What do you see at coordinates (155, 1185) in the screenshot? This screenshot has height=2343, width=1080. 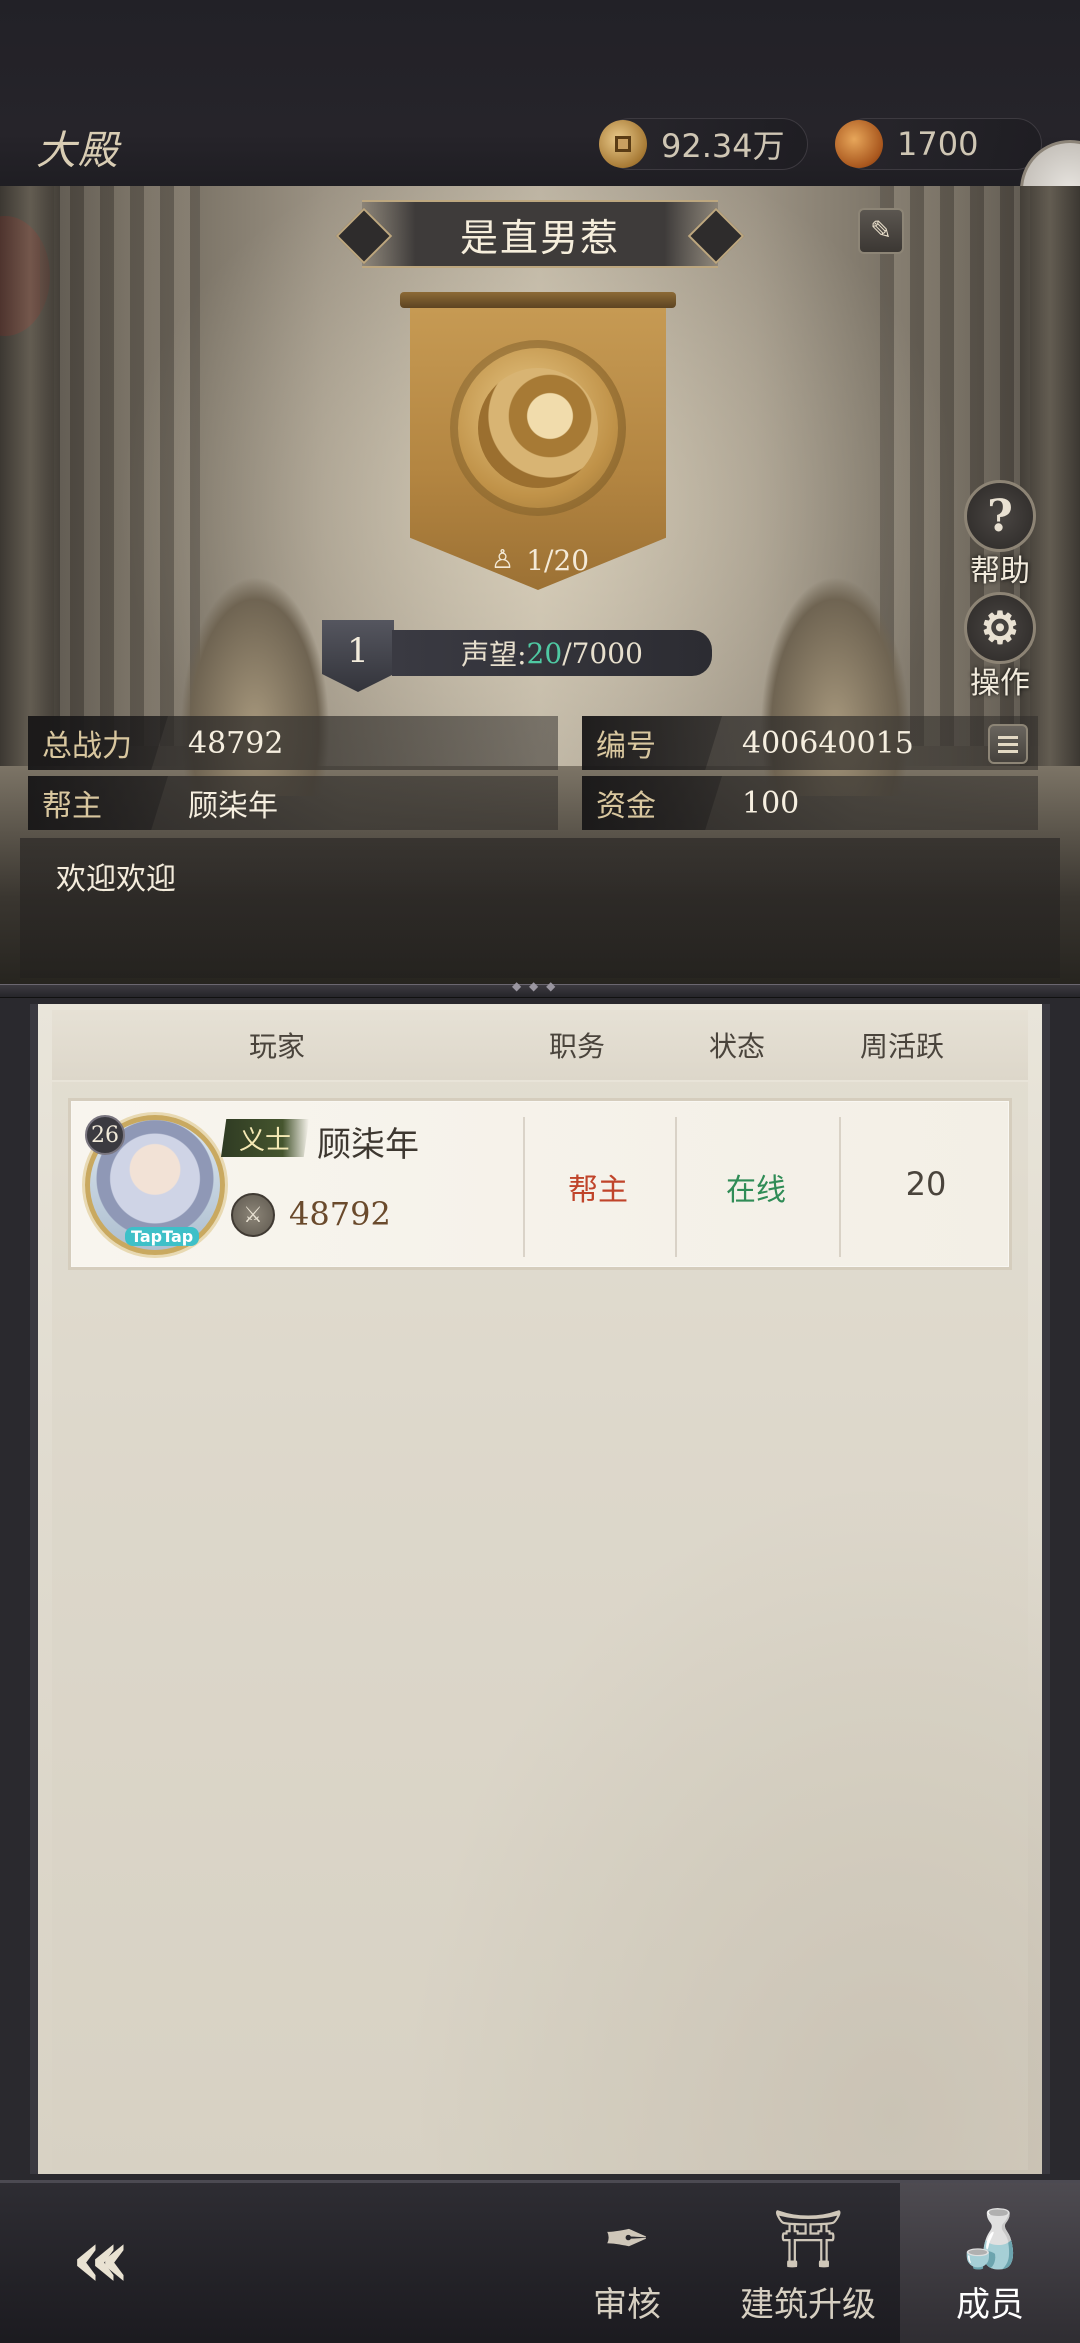 I see `avatar-wrap: 26 TapTap` at bounding box center [155, 1185].